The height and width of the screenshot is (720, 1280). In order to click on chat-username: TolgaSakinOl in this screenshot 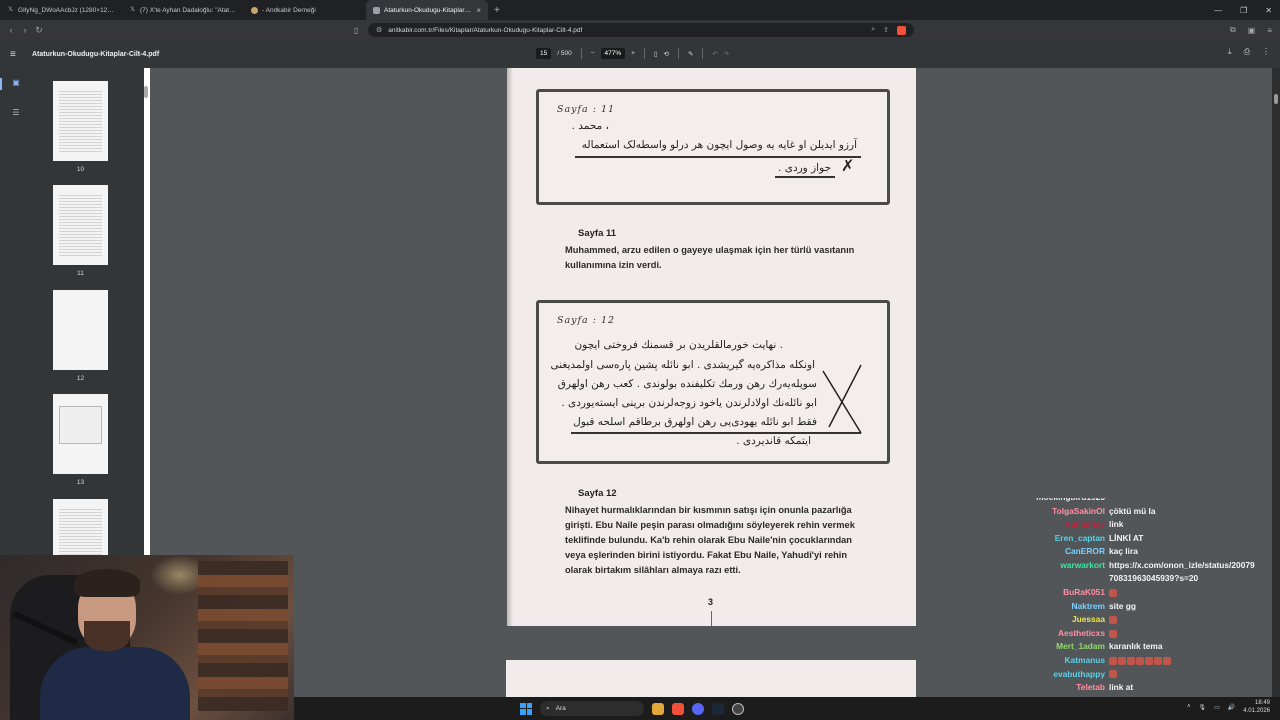, I will do `click(1078, 511)`.